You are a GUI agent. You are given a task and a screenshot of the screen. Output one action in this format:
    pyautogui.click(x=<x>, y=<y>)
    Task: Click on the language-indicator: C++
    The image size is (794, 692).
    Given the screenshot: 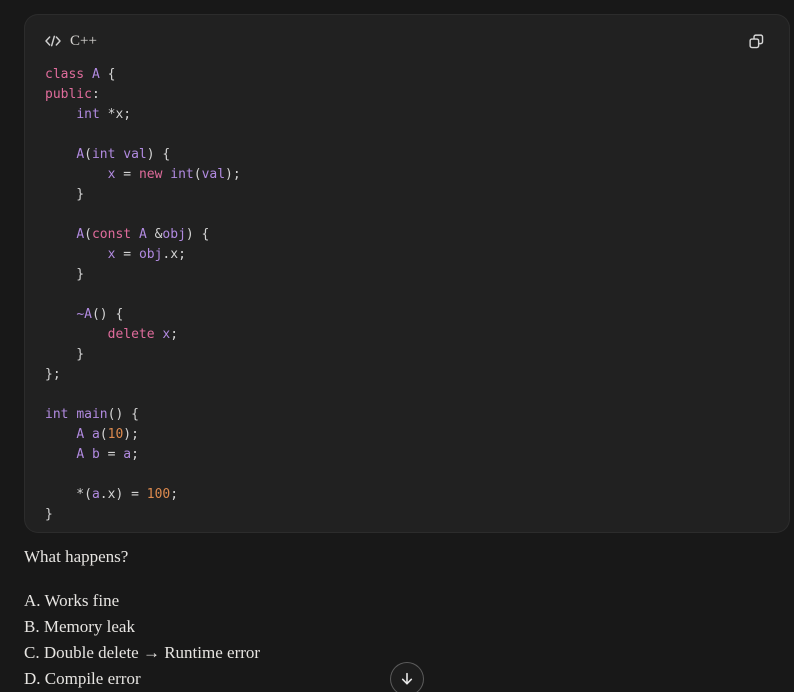 What is the action you would take?
    pyautogui.click(x=71, y=41)
    